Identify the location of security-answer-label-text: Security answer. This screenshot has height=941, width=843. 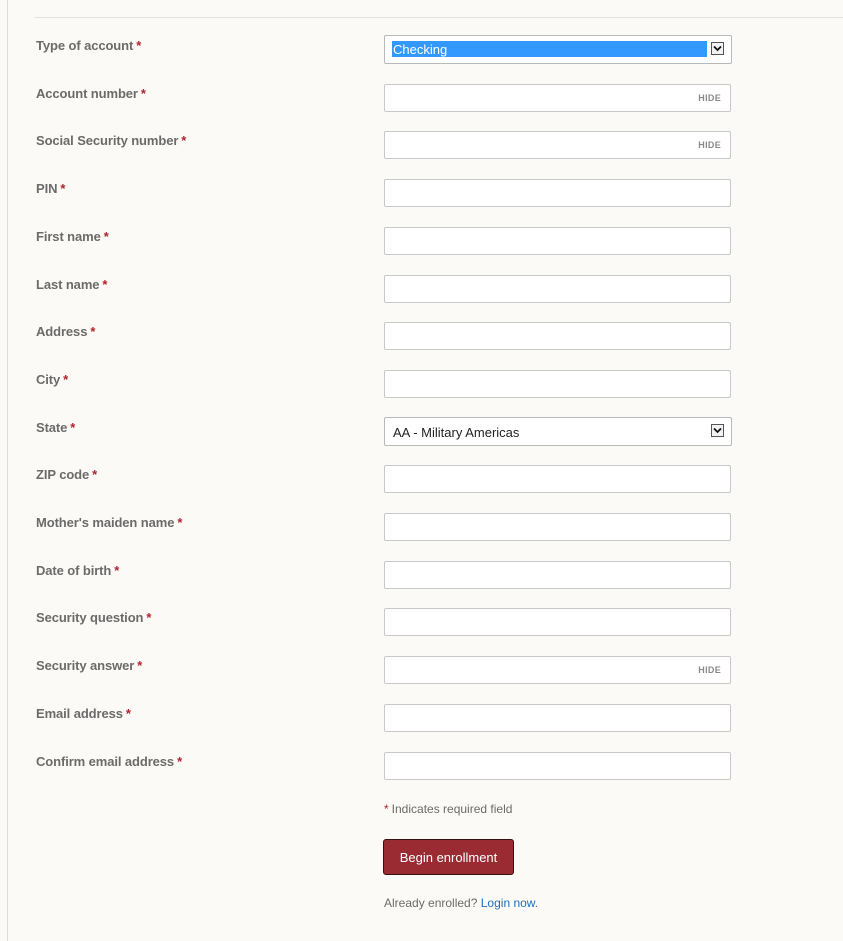
(85, 665).